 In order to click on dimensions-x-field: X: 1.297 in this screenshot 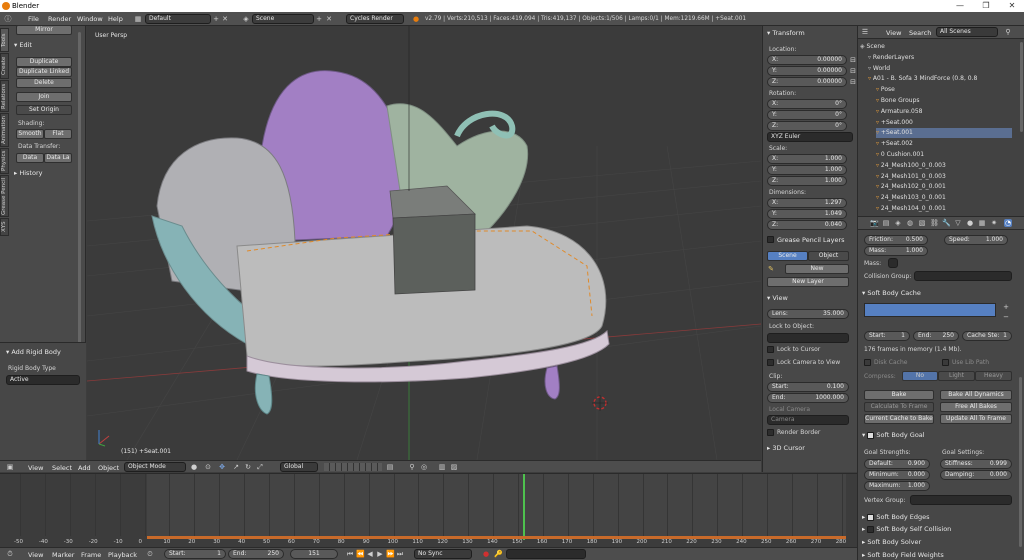, I will do `click(807, 203)`.